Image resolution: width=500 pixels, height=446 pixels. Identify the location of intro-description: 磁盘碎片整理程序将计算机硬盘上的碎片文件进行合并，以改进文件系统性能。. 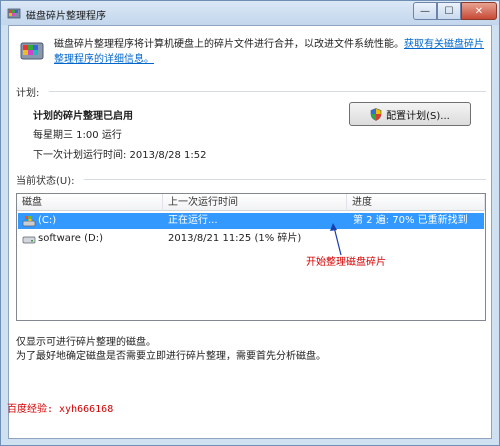
(229, 44).